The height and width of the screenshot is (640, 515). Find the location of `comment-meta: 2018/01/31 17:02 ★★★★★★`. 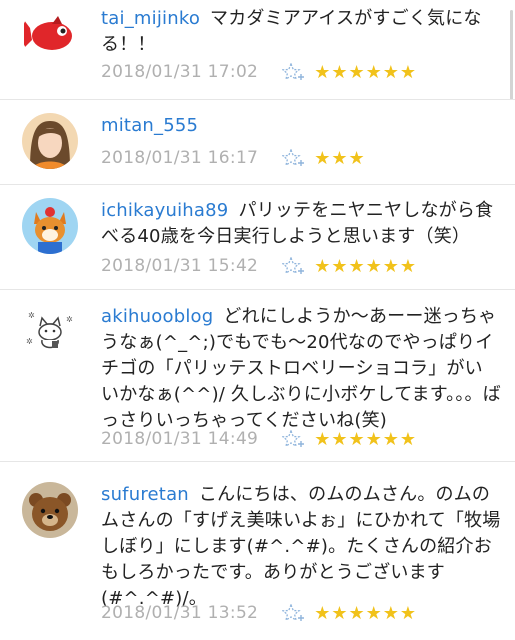

comment-meta: 2018/01/31 17:02 ★★★★★★ is located at coordinates (259, 72).